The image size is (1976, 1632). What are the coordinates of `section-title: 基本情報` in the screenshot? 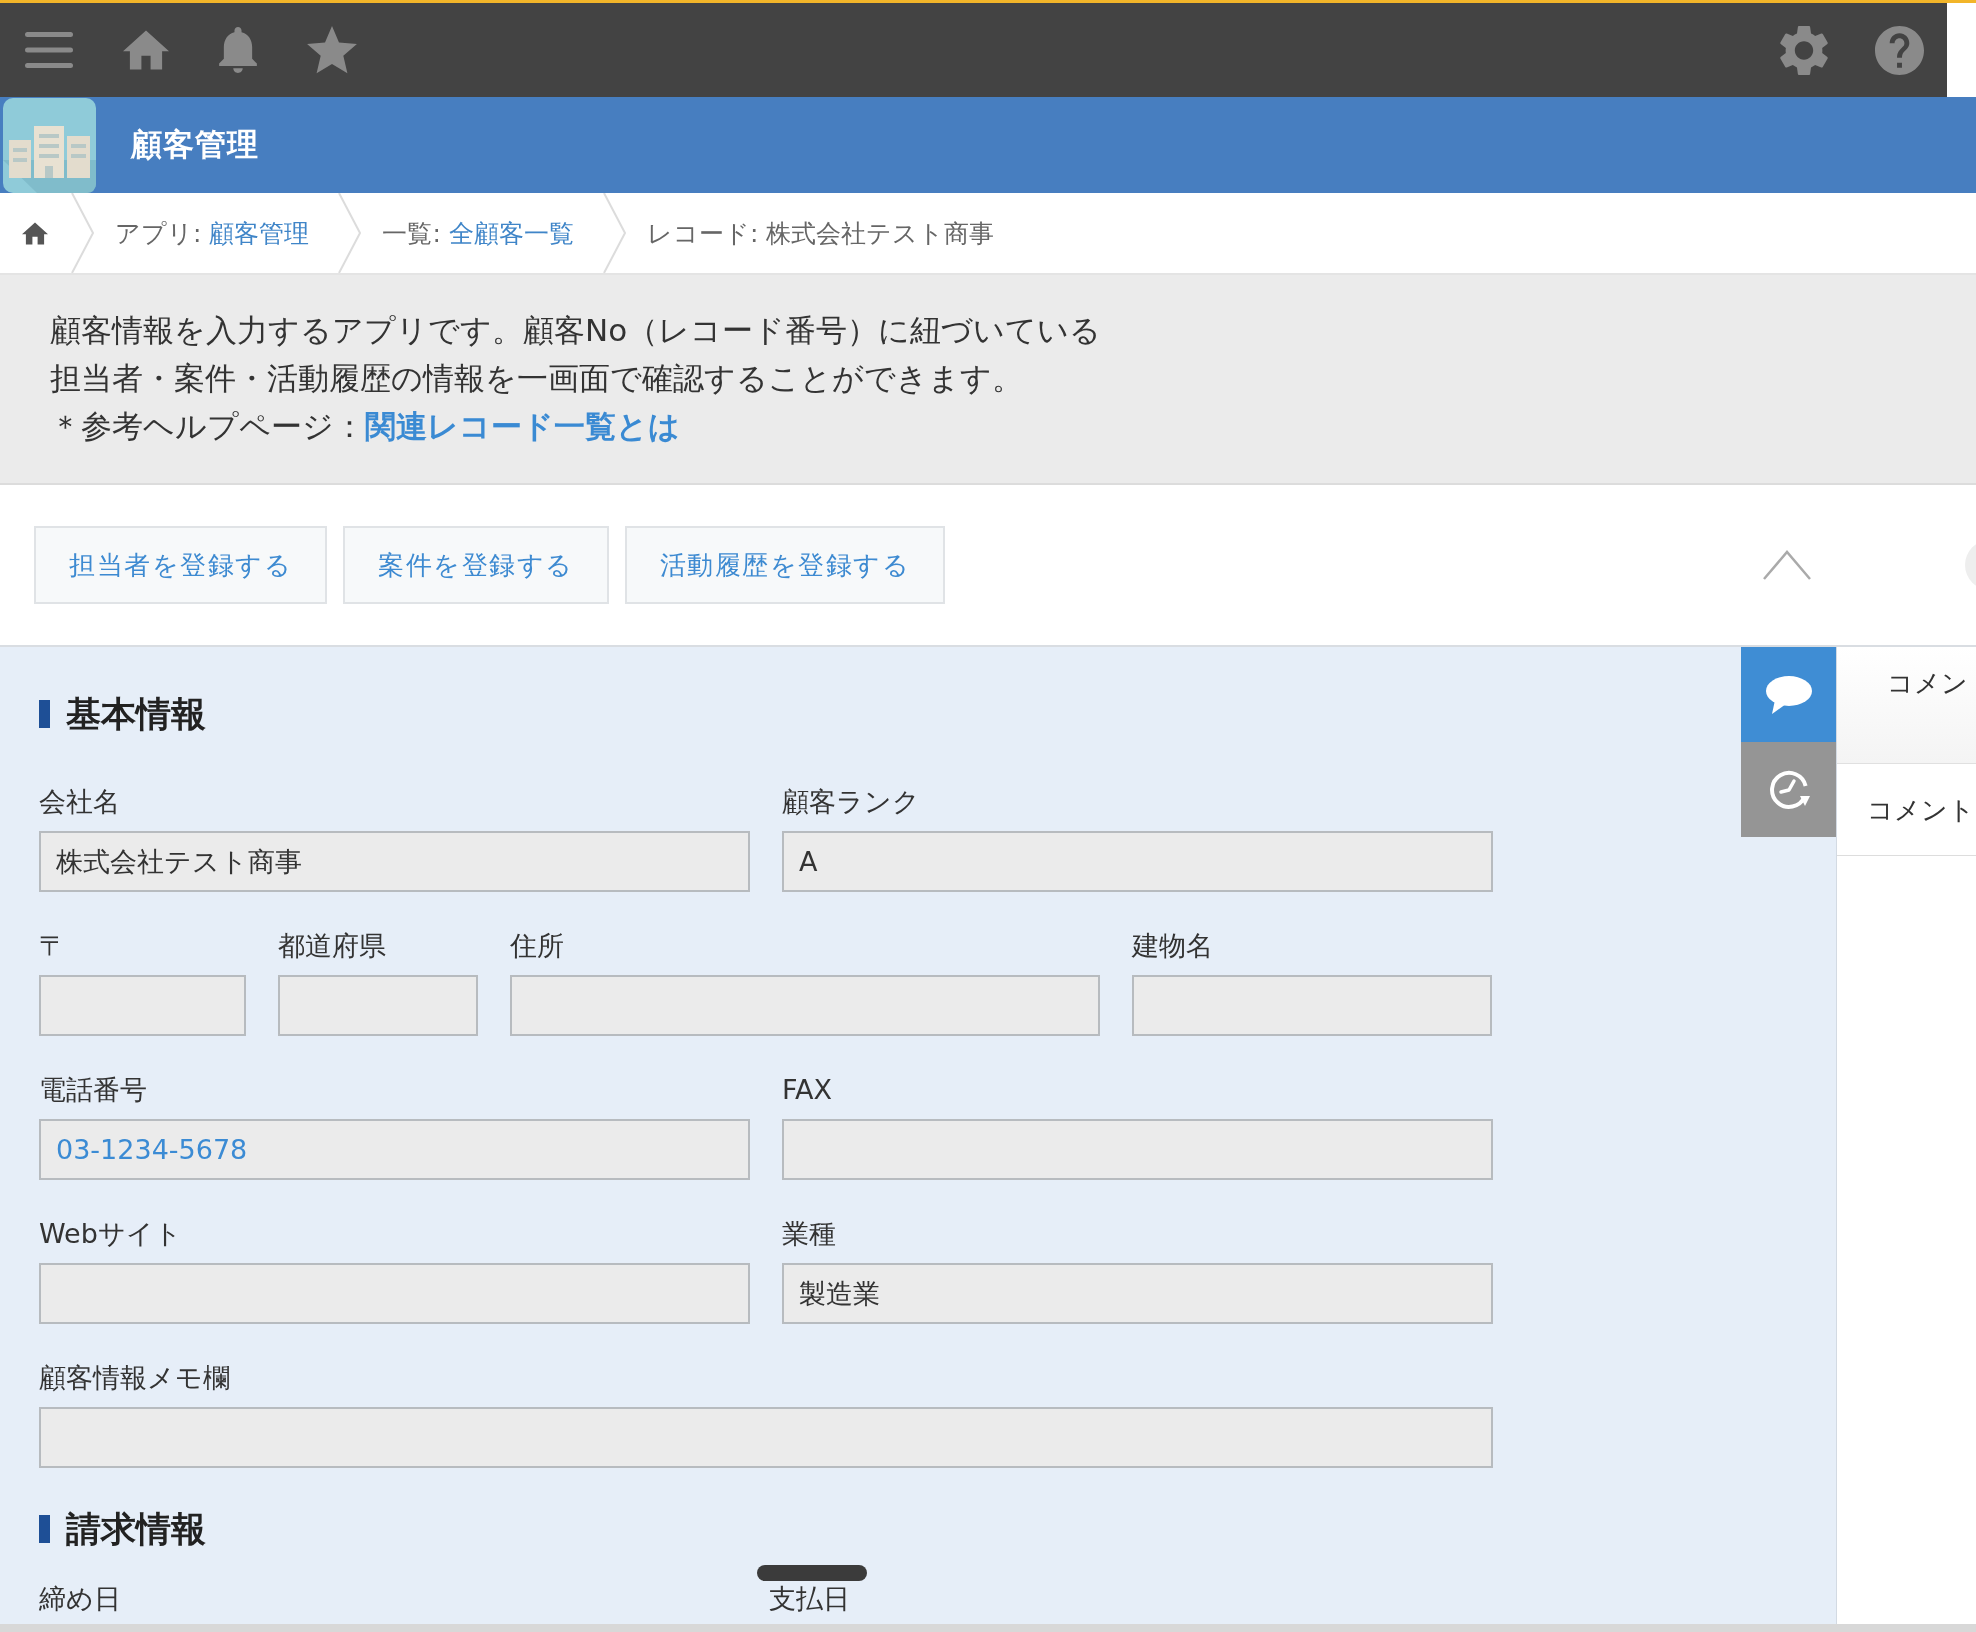 It's located at (136, 714).